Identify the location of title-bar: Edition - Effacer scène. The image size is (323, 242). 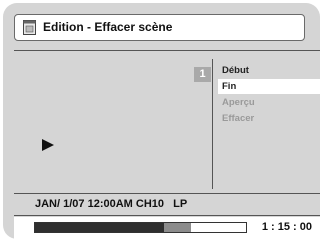
(159, 27).